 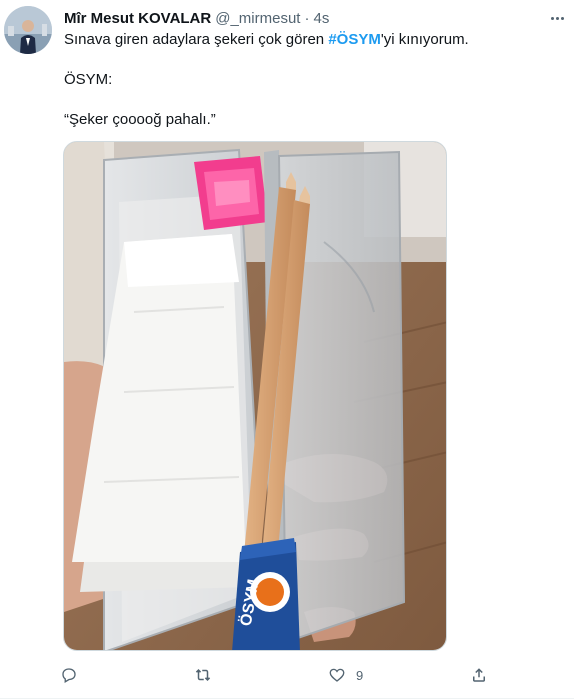 What do you see at coordinates (196, 39) in the screenshot?
I see `tweet-text-before: Sınava giren adaylara şekeri çok gören` at bounding box center [196, 39].